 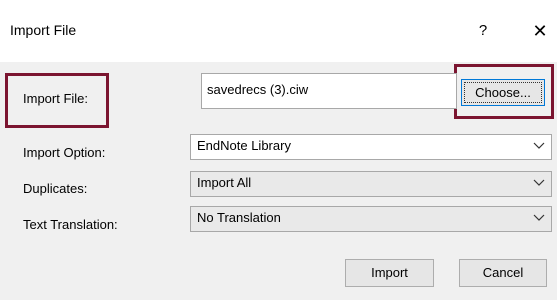 I want to click on duplicates-select: Import All, so click(x=371, y=184).